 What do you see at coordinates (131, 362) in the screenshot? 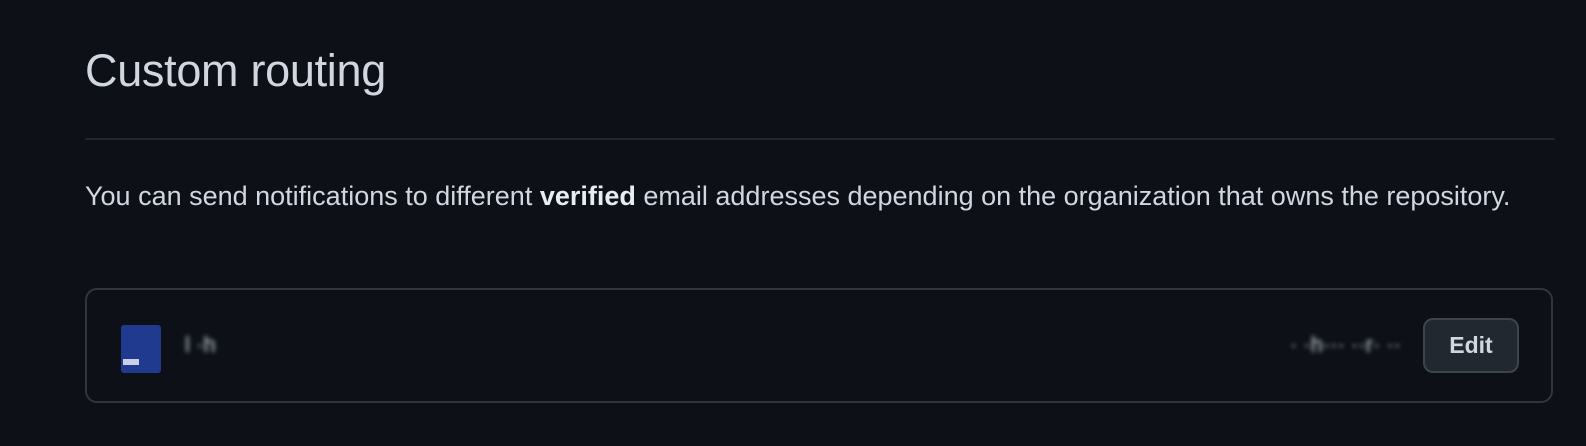
I see `avatar-mark` at bounding box center [131, 362].